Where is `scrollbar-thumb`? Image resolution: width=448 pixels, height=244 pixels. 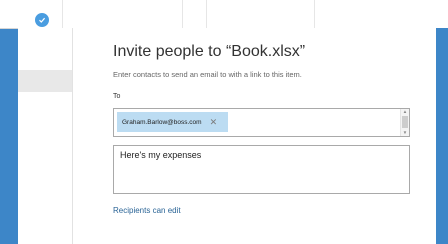
scrollbar-thumb is located at coordinates (405, 122).